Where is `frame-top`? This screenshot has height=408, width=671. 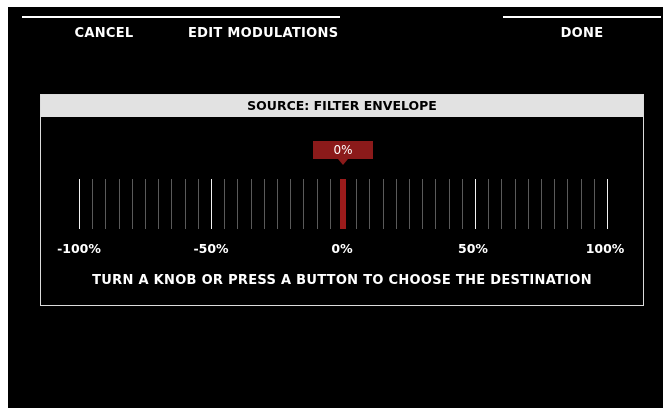
frame-top is located at coordinates (335, 3).